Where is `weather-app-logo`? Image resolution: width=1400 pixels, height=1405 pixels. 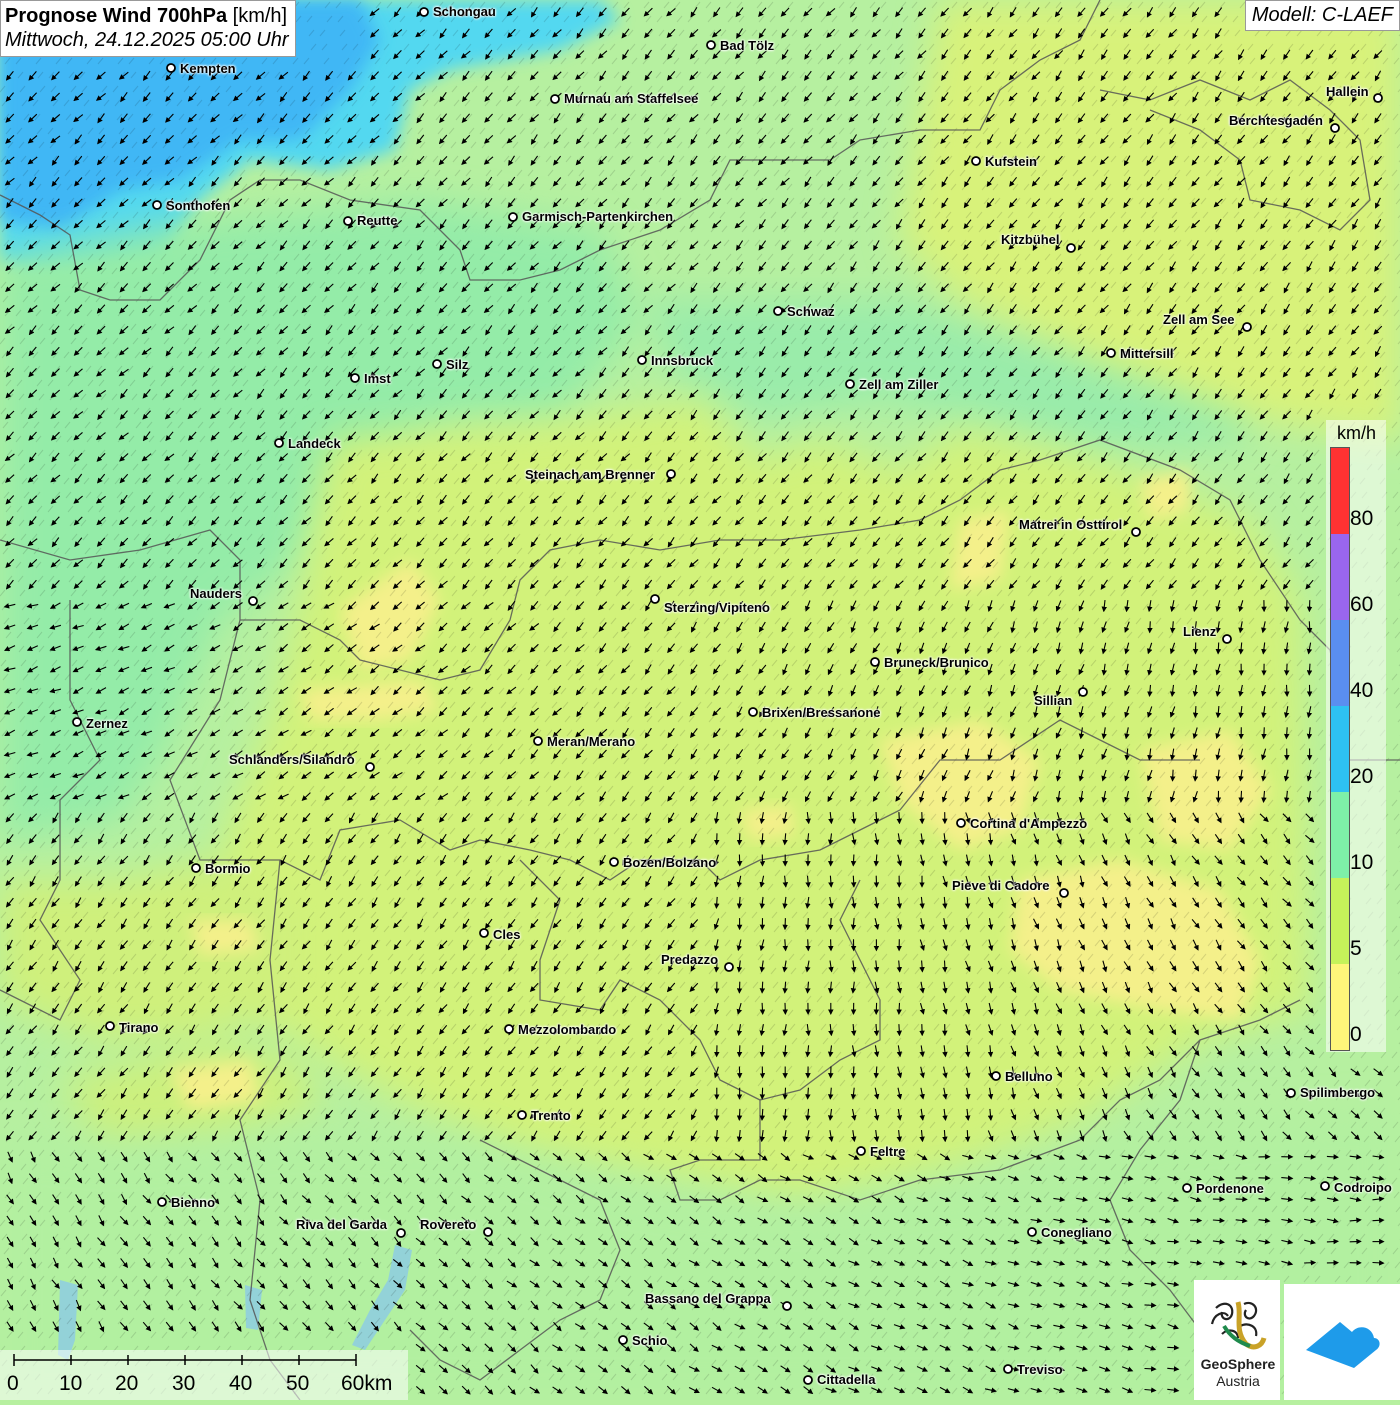 weather-app-logo is located at coordinates (1342, 1342).